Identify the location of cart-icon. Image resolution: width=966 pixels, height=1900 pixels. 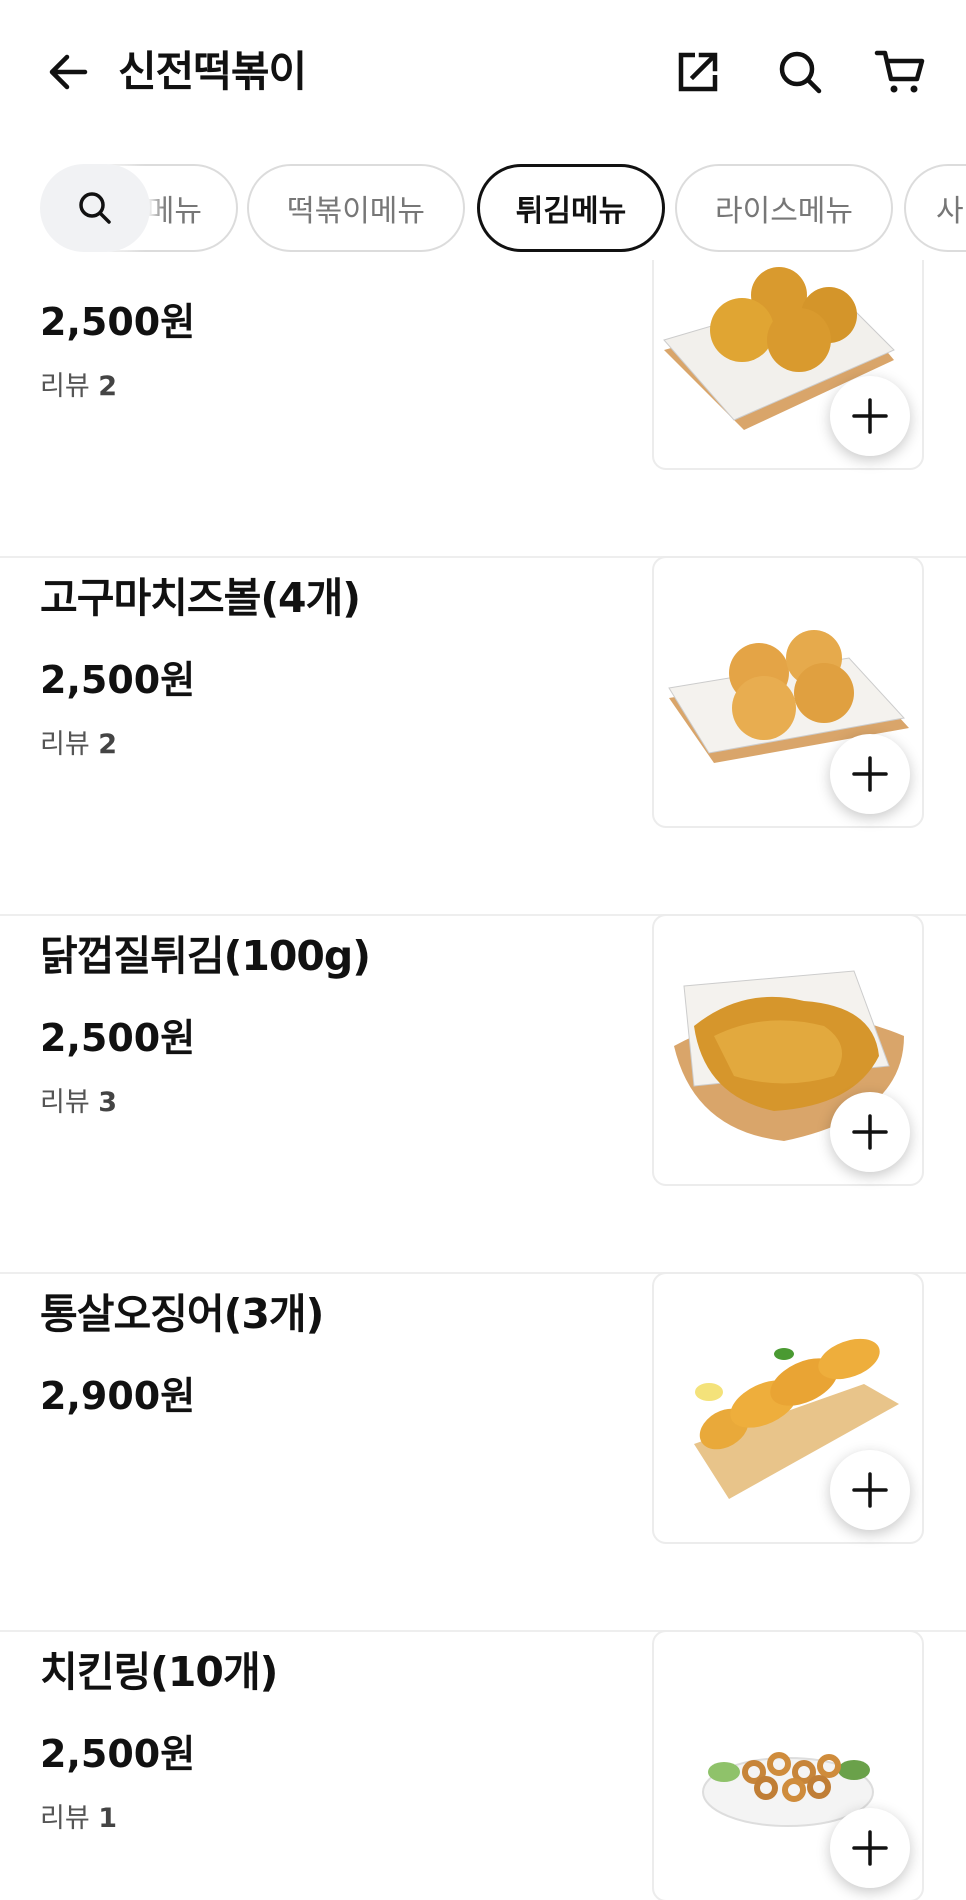
(899, 71).